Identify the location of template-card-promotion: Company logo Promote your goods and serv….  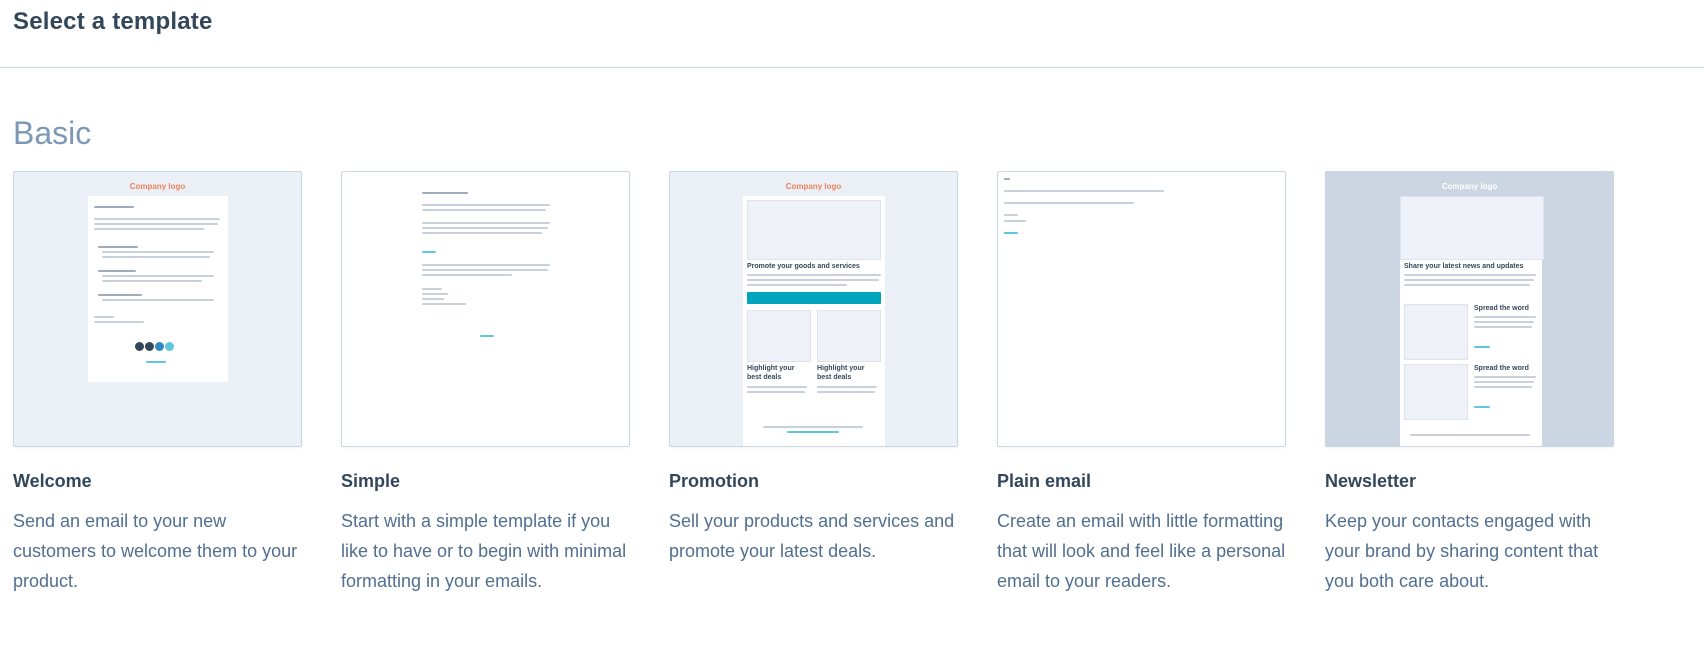
(813, 366).